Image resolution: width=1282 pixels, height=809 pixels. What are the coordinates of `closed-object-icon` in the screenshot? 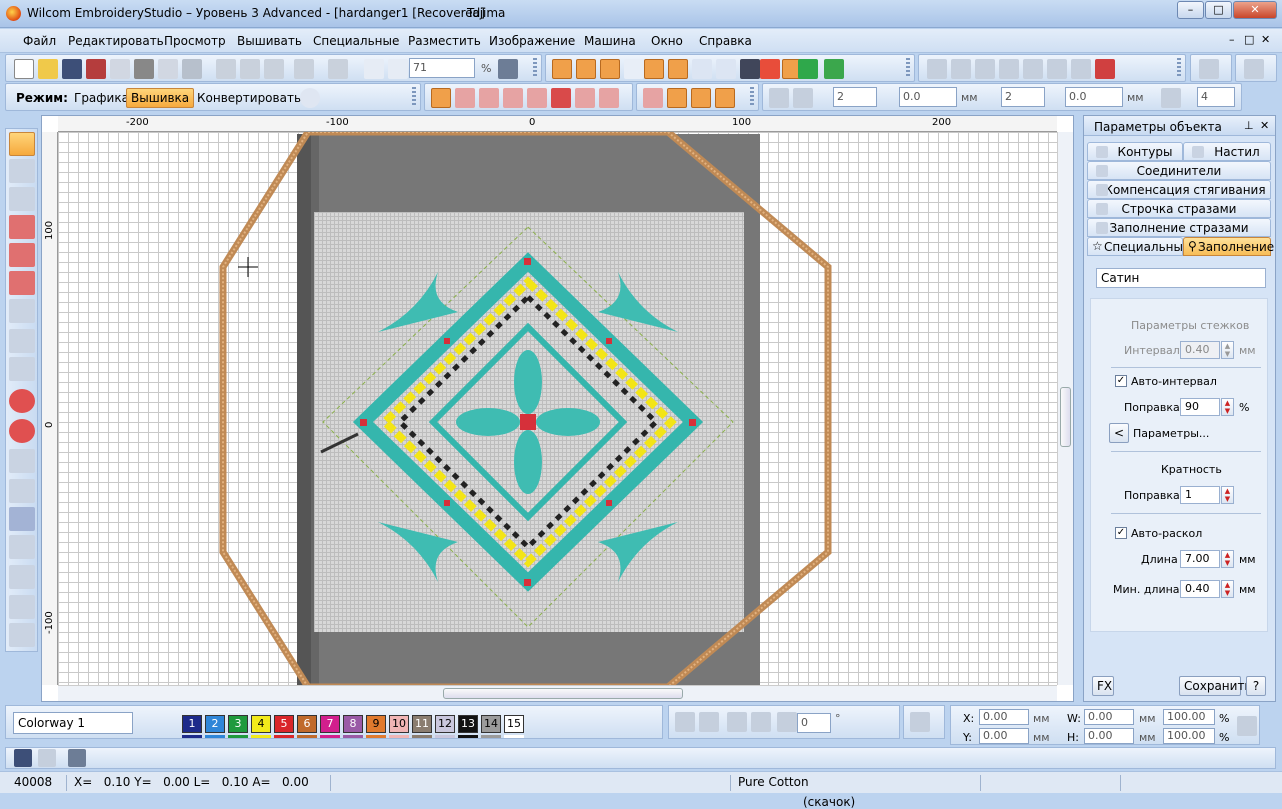 It's located at (808, 69).